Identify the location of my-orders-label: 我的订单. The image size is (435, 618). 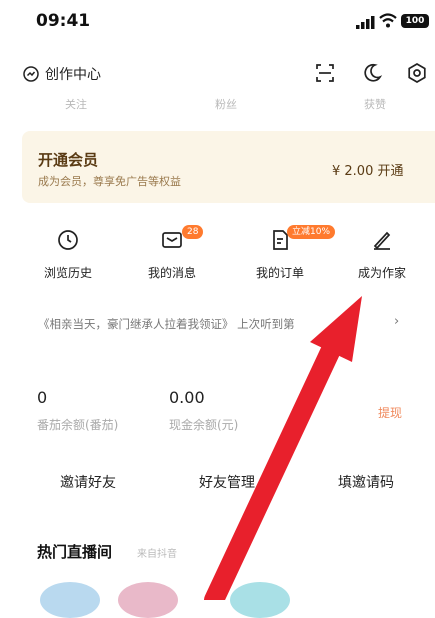
(279, 273).